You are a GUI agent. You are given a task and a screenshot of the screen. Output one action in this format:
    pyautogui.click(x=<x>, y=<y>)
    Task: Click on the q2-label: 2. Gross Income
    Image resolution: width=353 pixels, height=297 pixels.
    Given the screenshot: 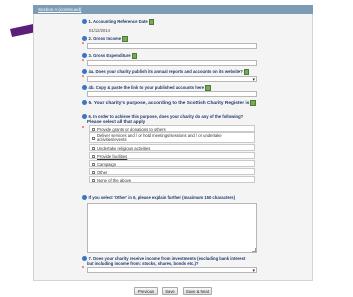 What is the action you would take?
    pyautogui.click(x=105, y=39)
    